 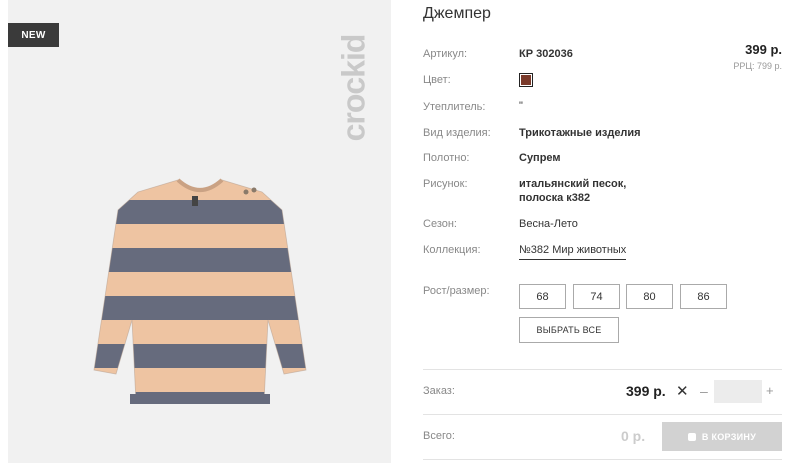 I want to click on new-badge: NEW, so click(x=33, y=35).